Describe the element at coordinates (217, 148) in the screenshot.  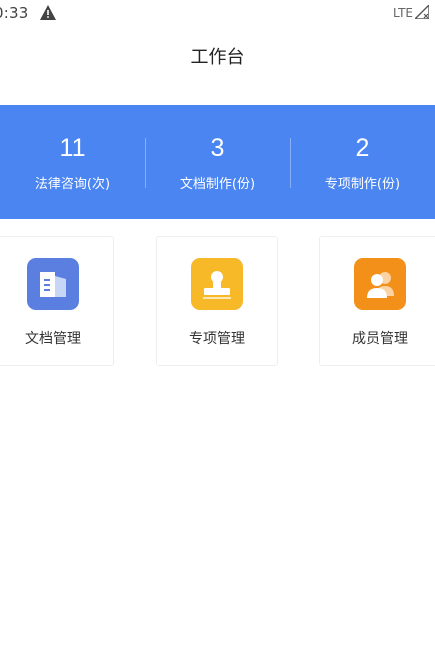
I see `stat-value: 3` at that location.